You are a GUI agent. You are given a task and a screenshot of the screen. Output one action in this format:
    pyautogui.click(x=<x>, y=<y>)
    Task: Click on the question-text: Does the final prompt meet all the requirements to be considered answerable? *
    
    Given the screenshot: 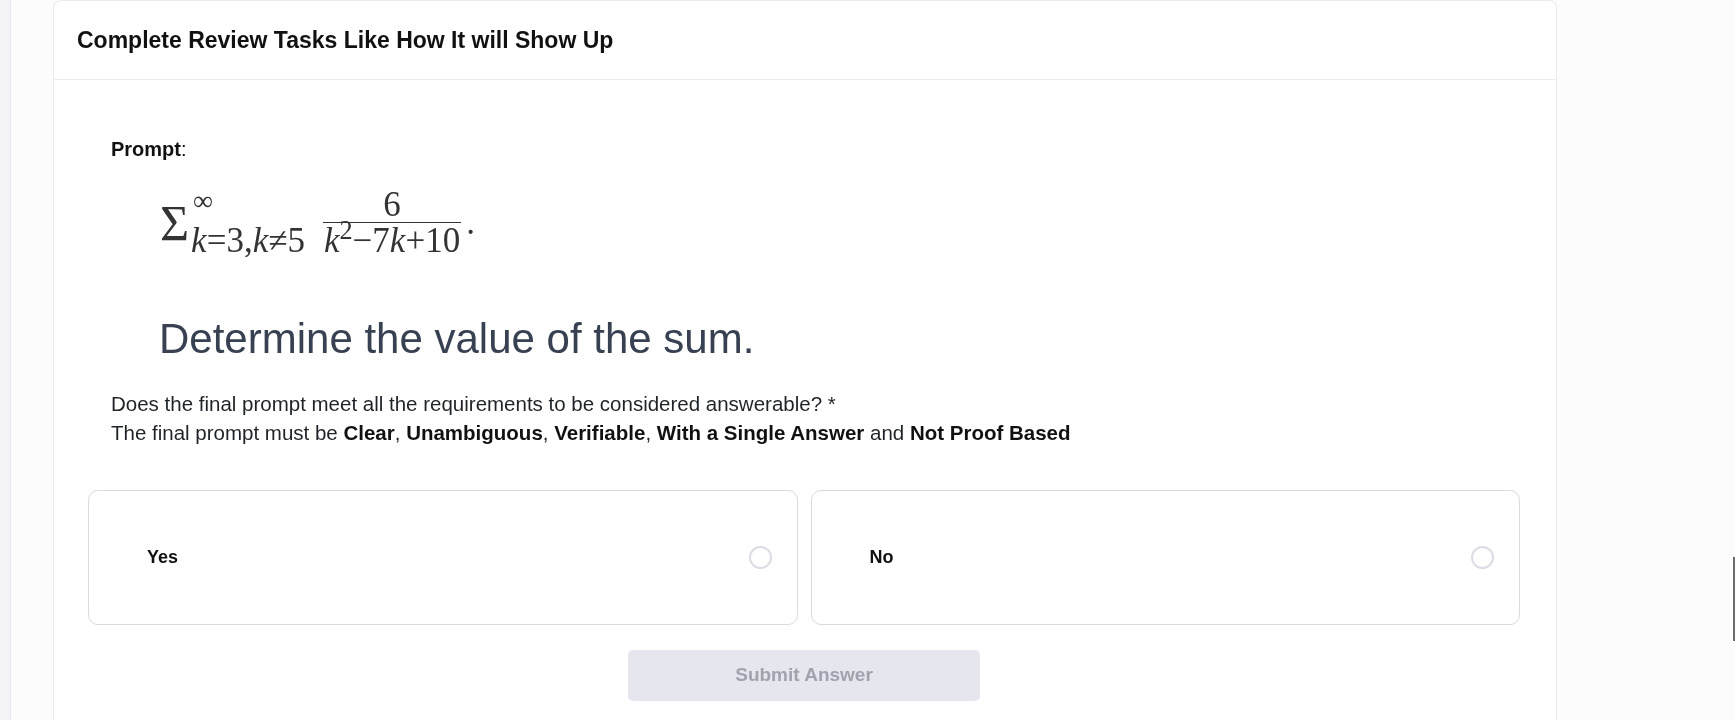 What is the action you would take?
    pyautogui.click(x=473, y=404)
    